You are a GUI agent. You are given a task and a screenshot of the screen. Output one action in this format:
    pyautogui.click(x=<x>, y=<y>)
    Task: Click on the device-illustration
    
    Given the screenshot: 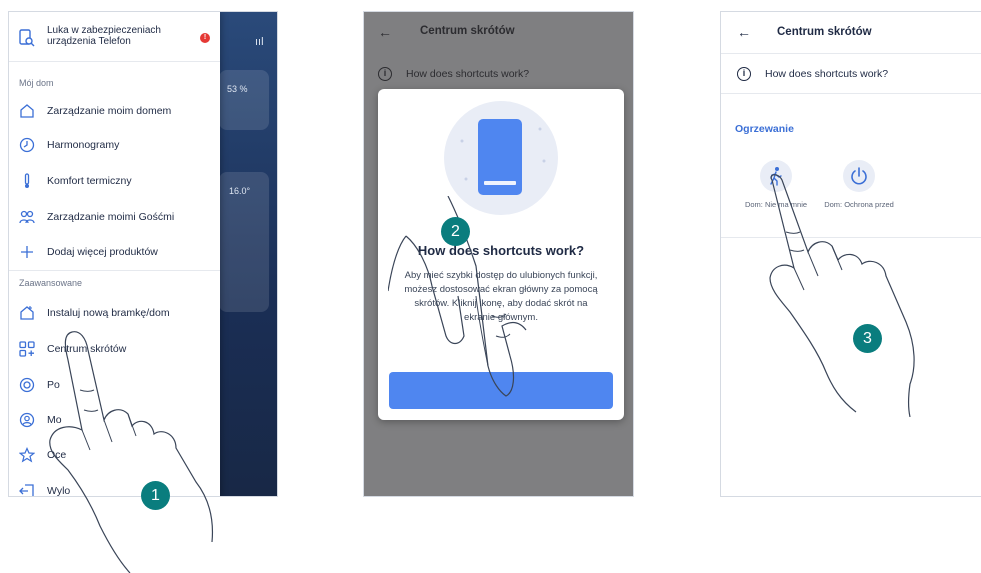 What is the action you would take?
    pyautogui.click(x=503, y=157)
    